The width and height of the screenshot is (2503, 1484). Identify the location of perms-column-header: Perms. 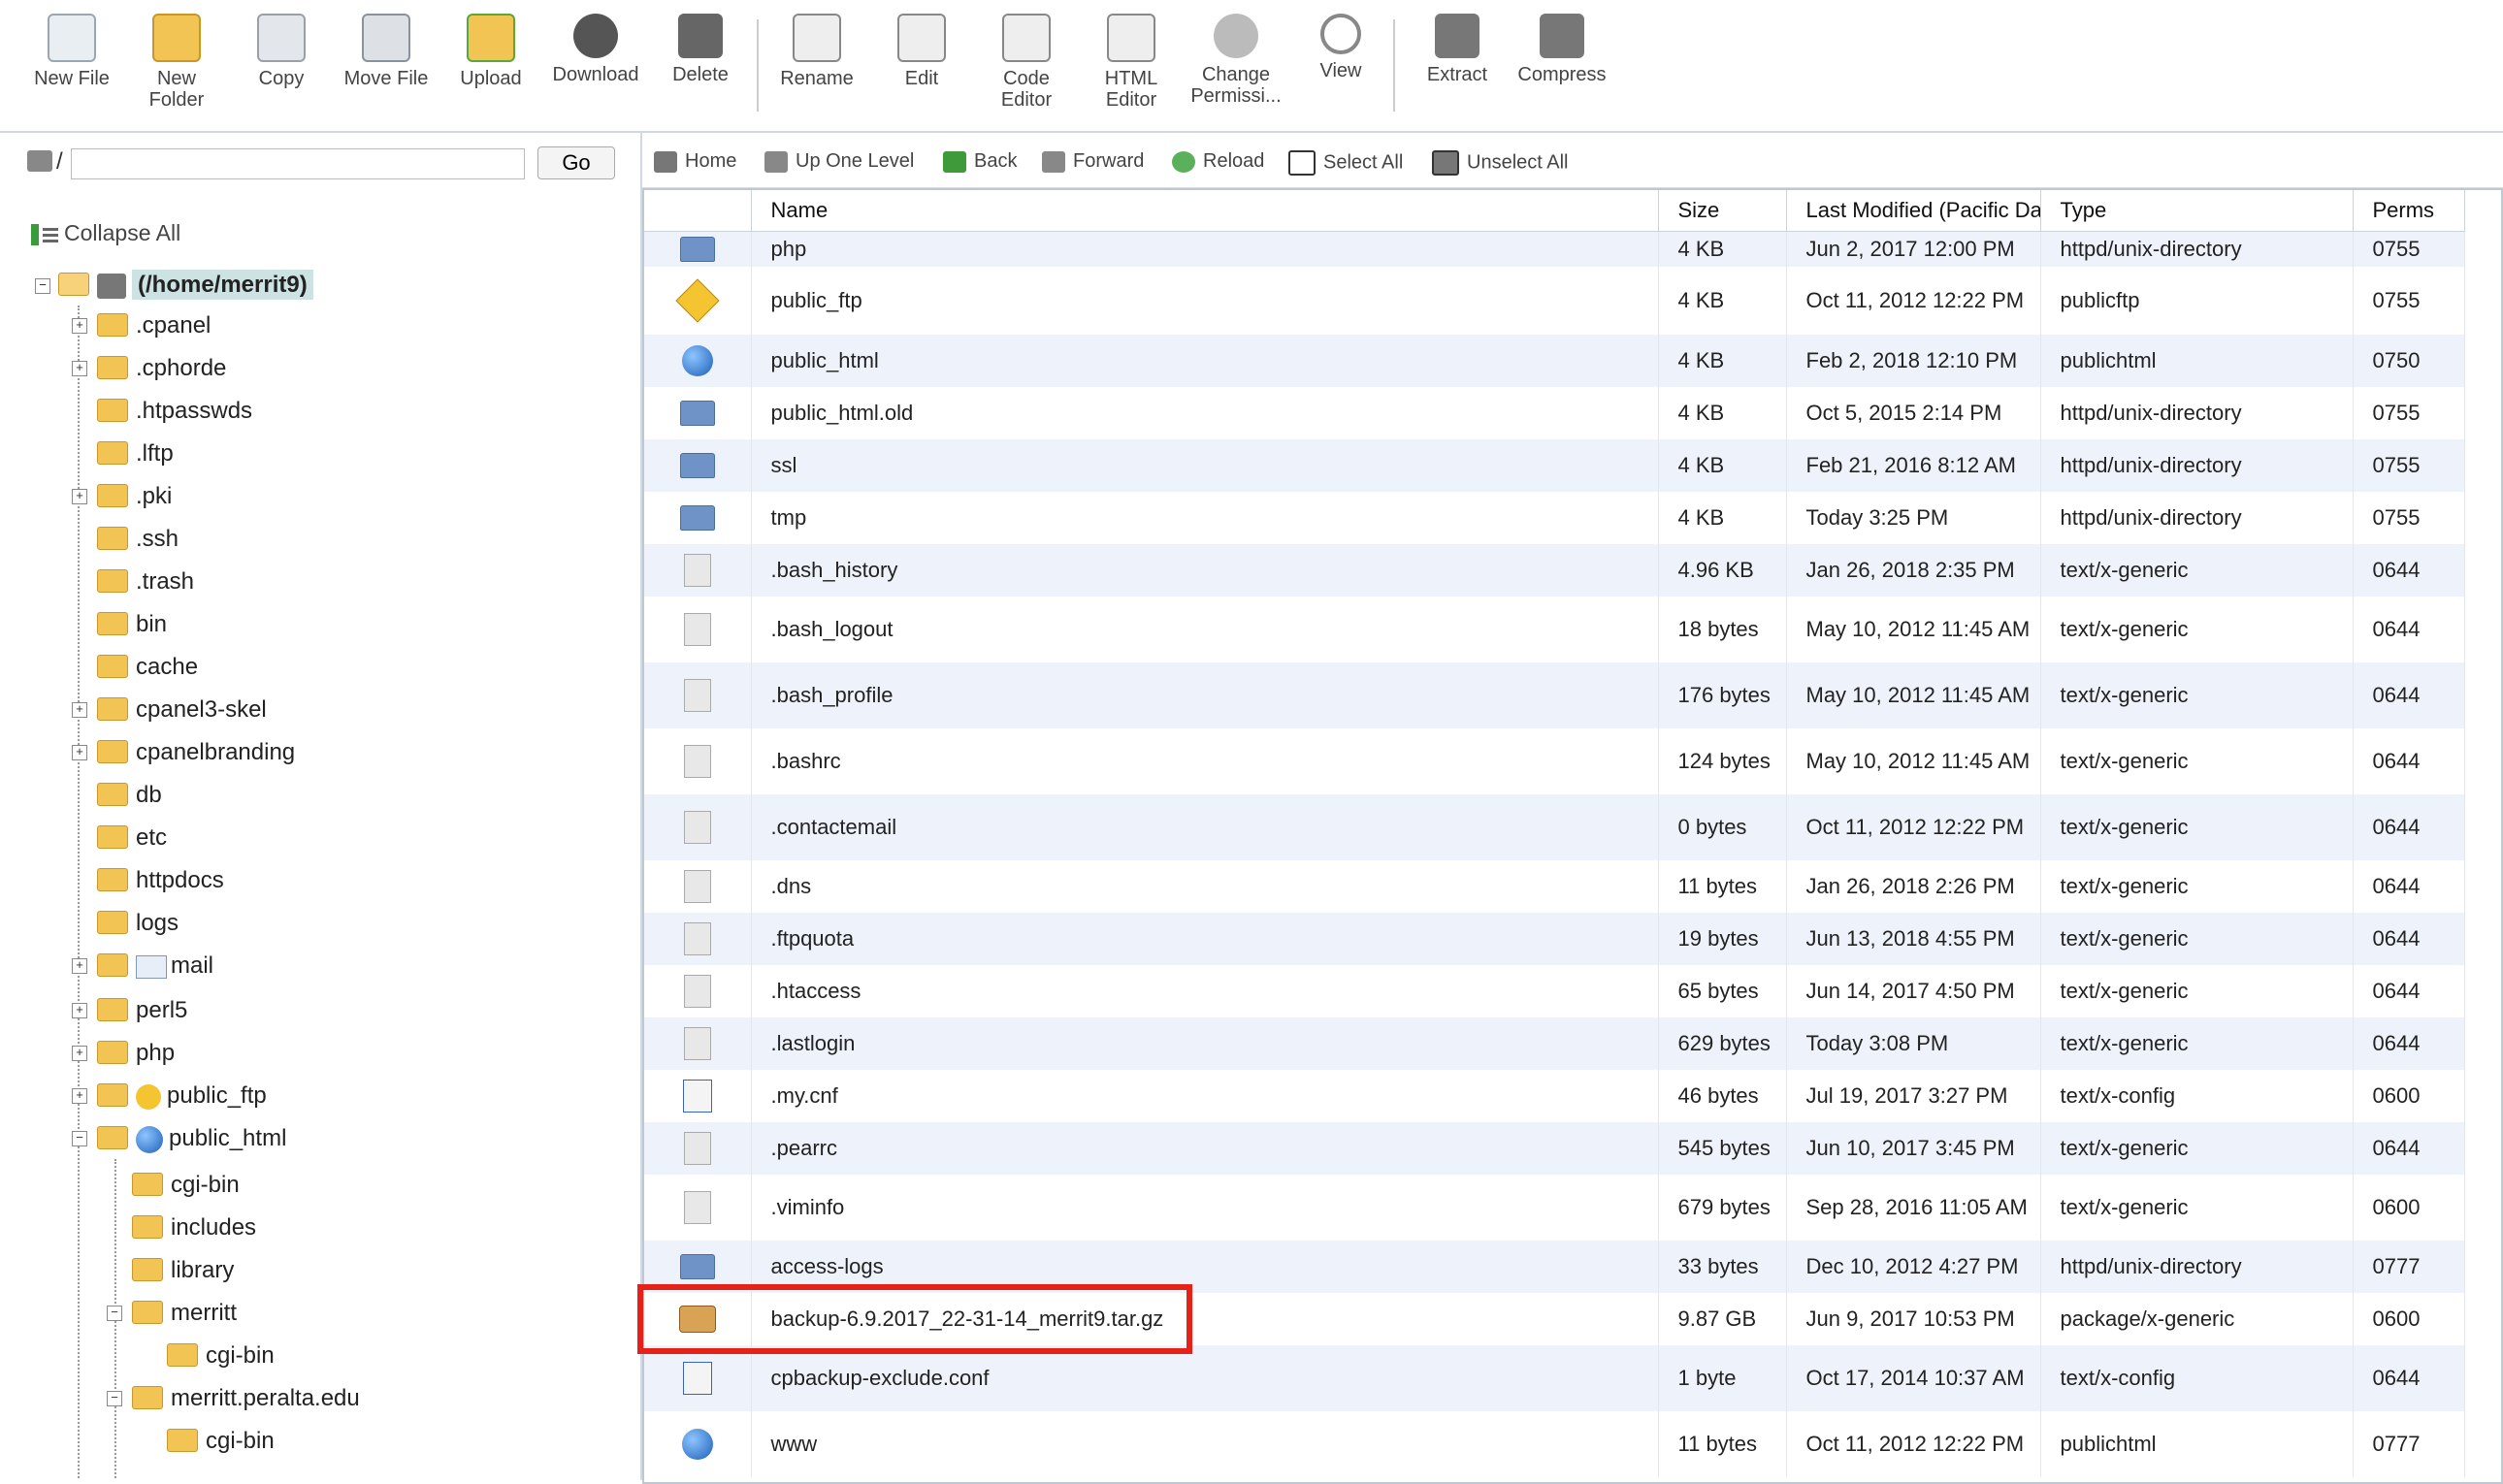
(2409, 211).